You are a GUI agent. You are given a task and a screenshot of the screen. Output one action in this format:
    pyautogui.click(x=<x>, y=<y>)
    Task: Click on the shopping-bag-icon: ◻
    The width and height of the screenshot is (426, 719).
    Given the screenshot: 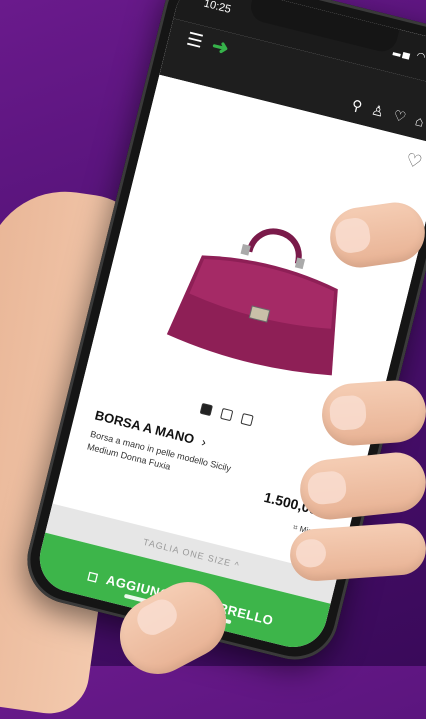 What is the action you would take?
    pyautogui.click(x=93, y=576)
    